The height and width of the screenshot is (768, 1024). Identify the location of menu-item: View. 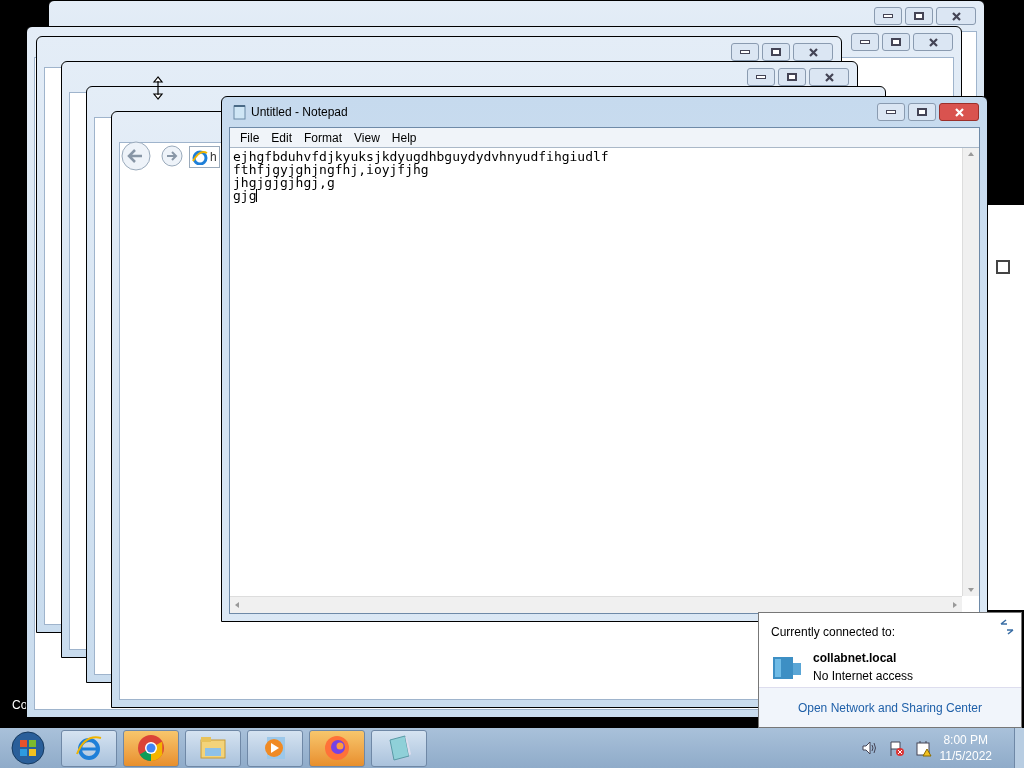
(367, 137).